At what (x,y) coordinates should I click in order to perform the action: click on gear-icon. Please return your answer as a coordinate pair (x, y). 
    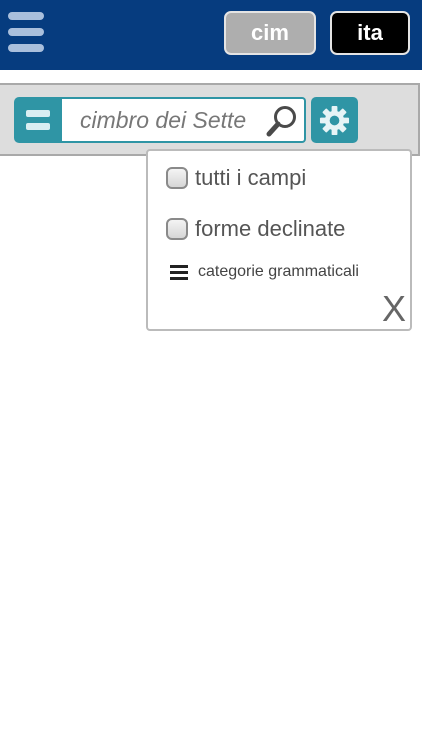
    Looking at the image, I should click on (334, 120).